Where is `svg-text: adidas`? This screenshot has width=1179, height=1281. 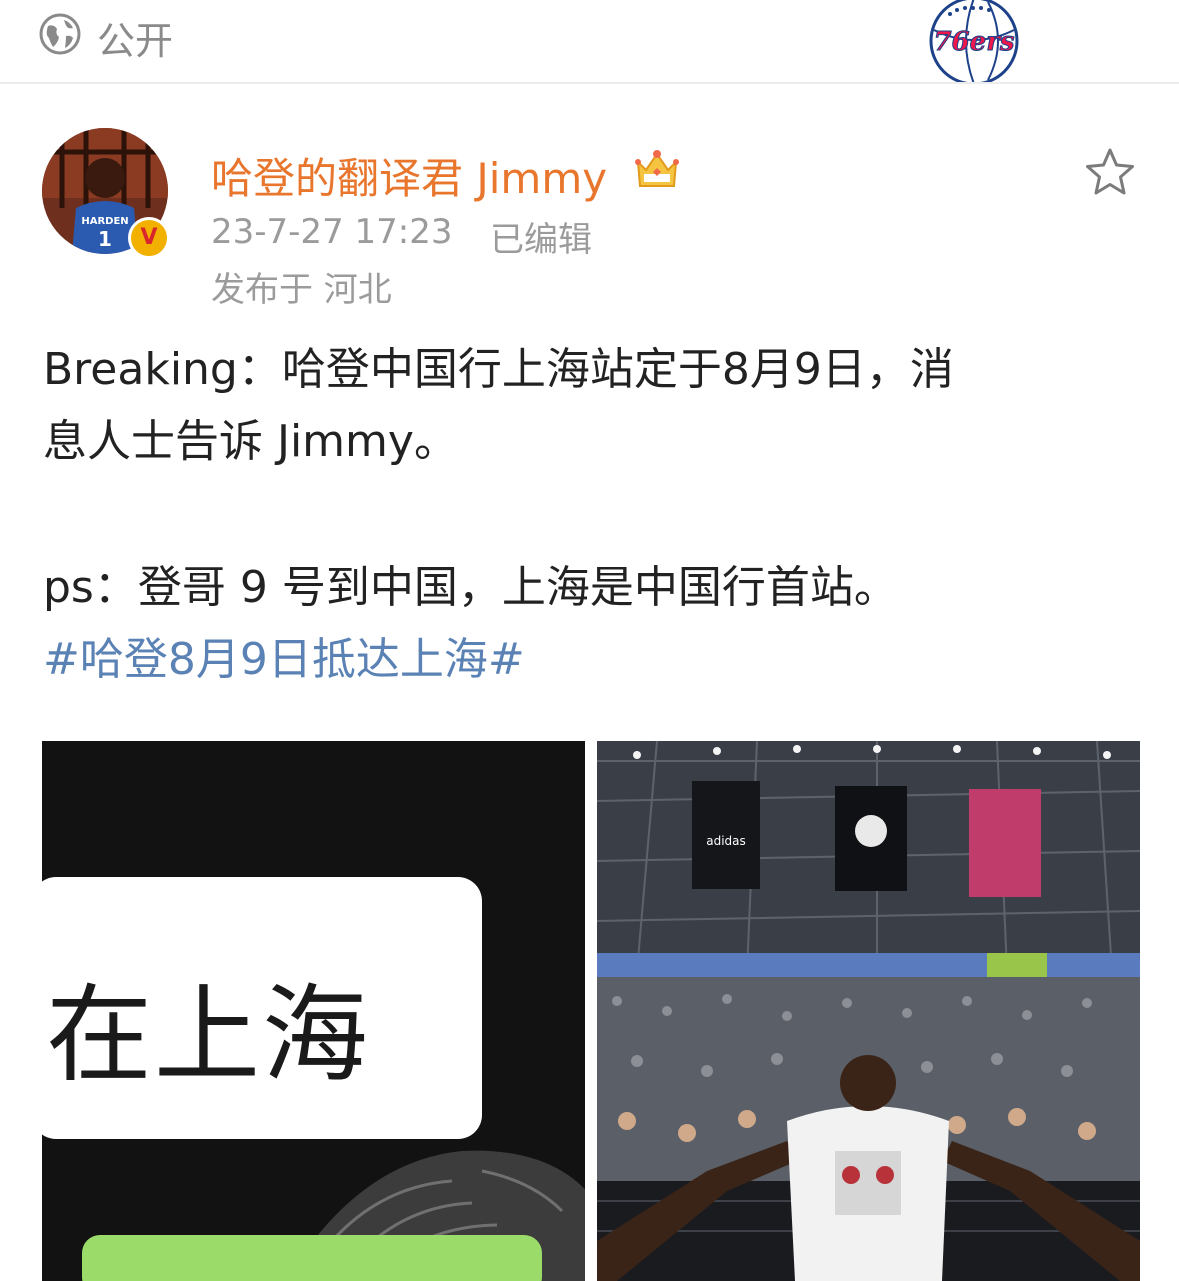
svg-text: adidas is located at coordinates (726, 841).